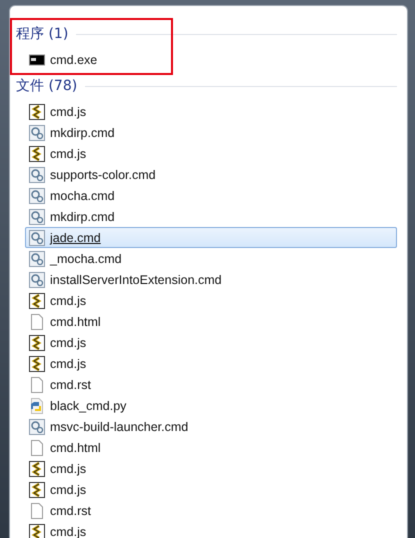 The image size is (415, 538). Describe the element at coordinates (211, 174) in the screenshot. I see `result-item: supports-color.cmd` at that location.